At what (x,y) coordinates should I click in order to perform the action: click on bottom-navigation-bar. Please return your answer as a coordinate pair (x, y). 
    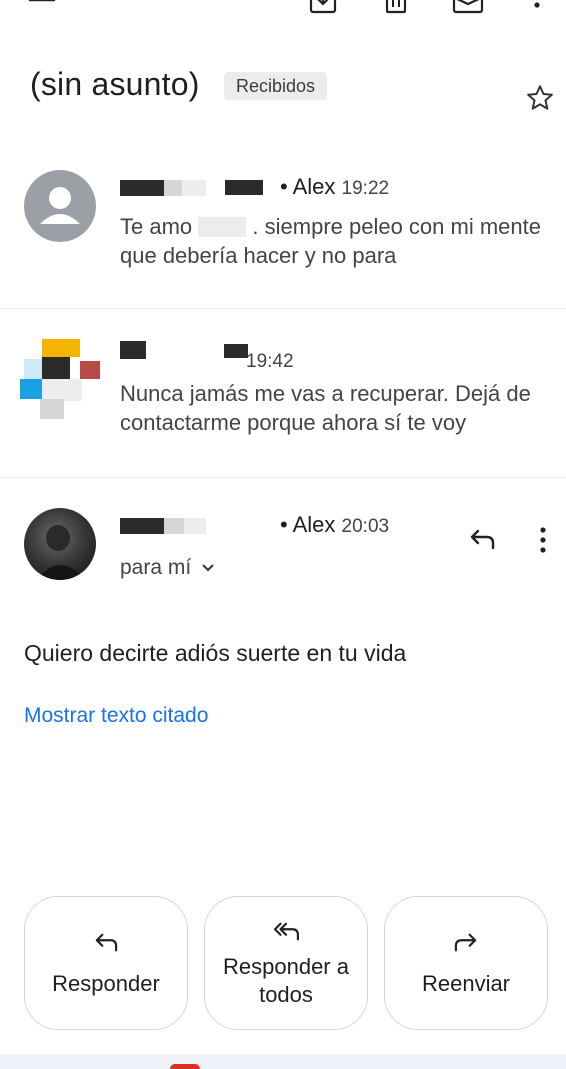
    Looking at the image, I should click on (283, 1061).